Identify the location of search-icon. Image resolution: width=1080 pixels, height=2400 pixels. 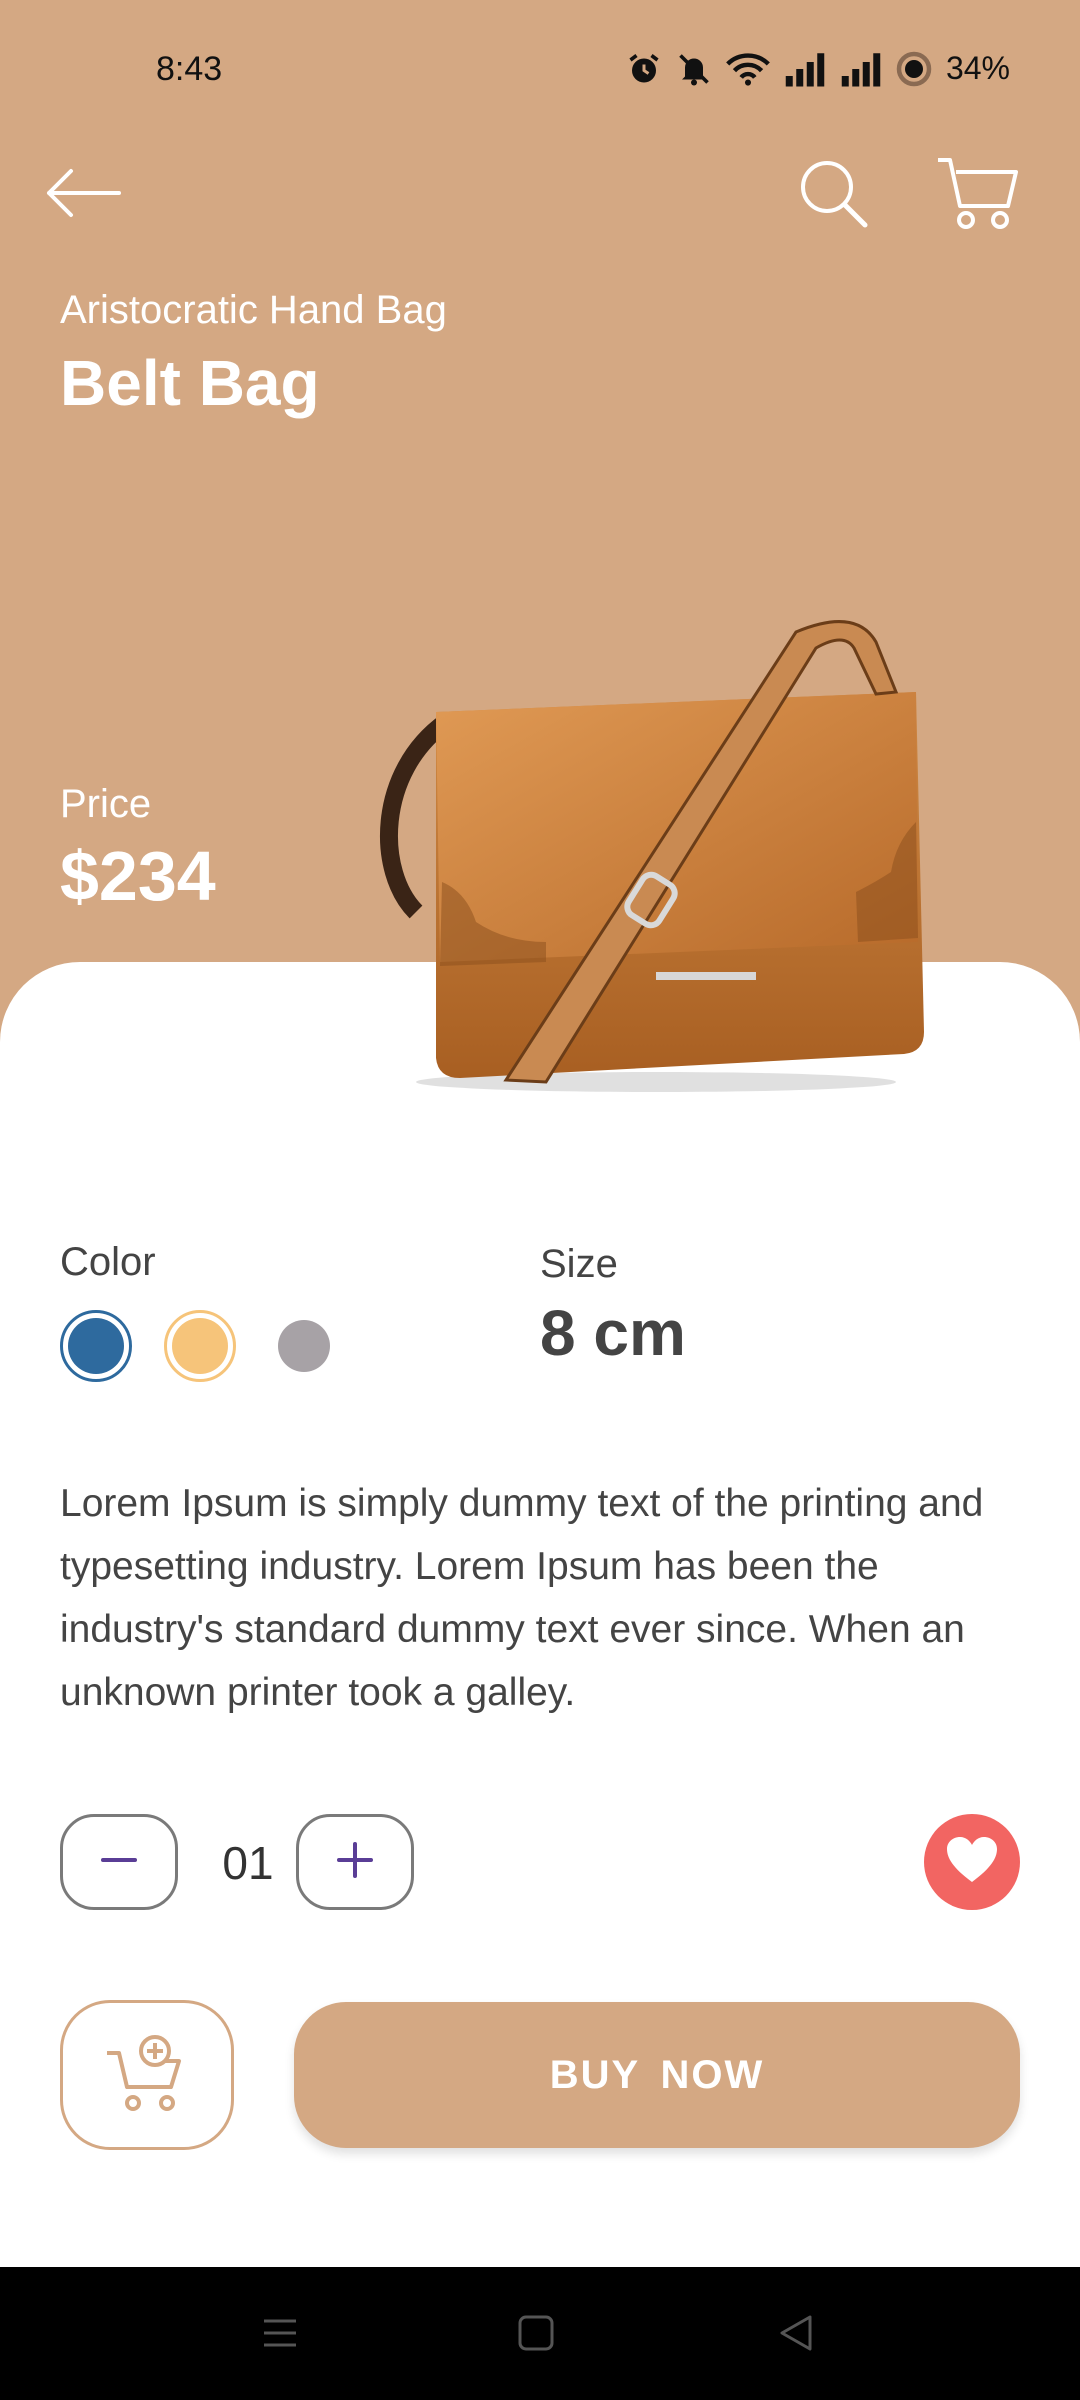
(833, 195).